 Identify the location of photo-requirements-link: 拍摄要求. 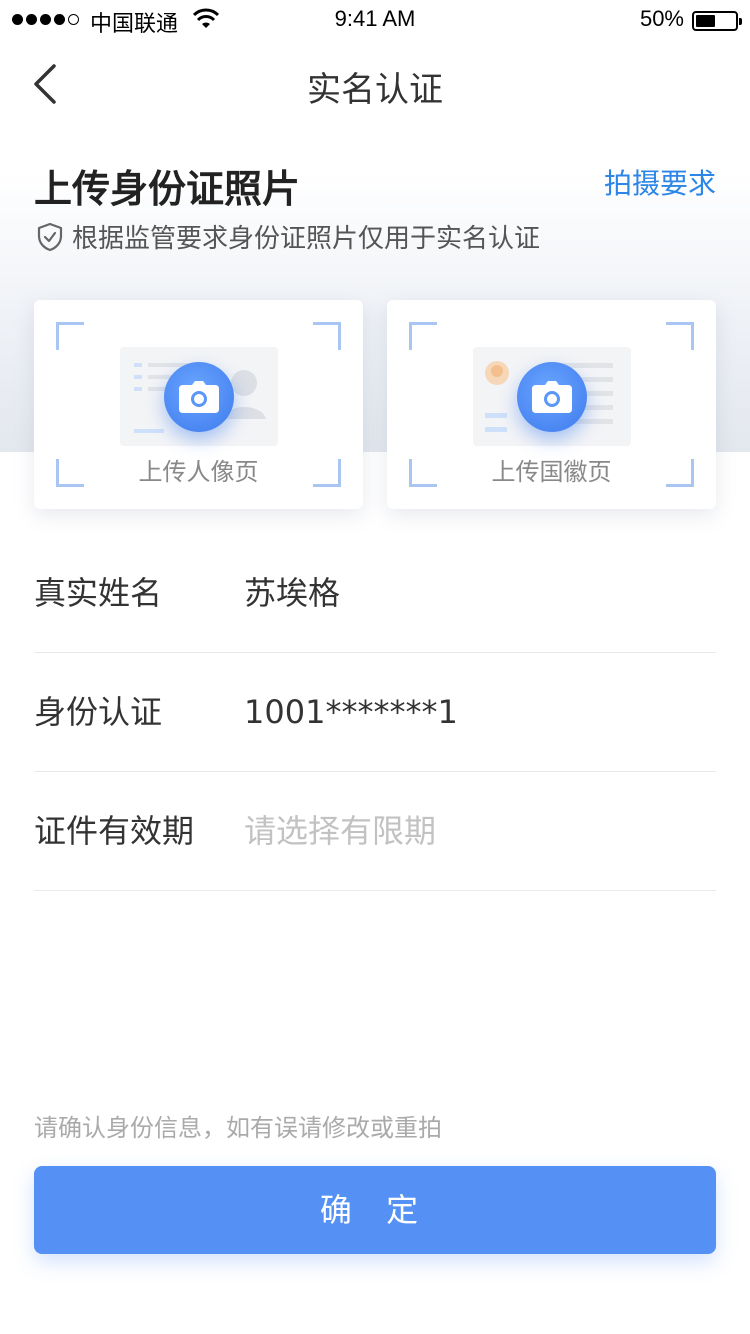
(660, 182).